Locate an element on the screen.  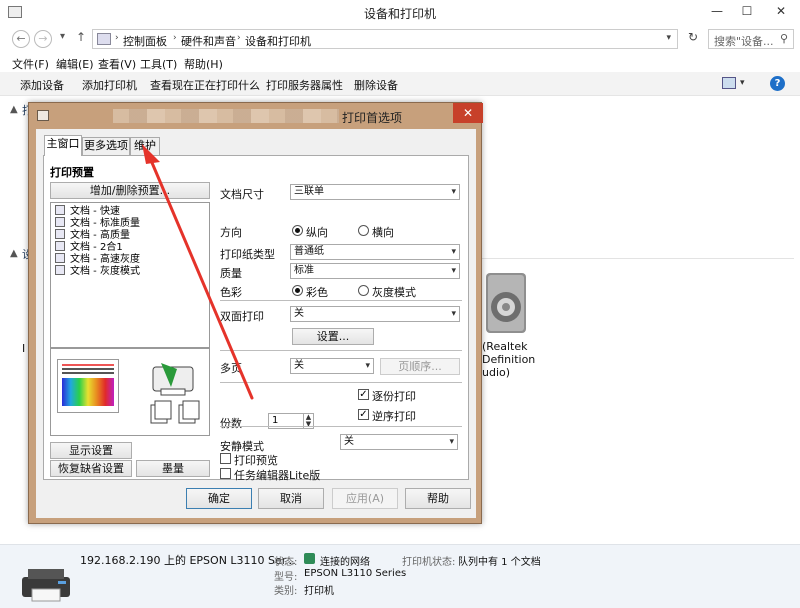
dialog-close-button: ✕ is located at coordinates (468, 113).